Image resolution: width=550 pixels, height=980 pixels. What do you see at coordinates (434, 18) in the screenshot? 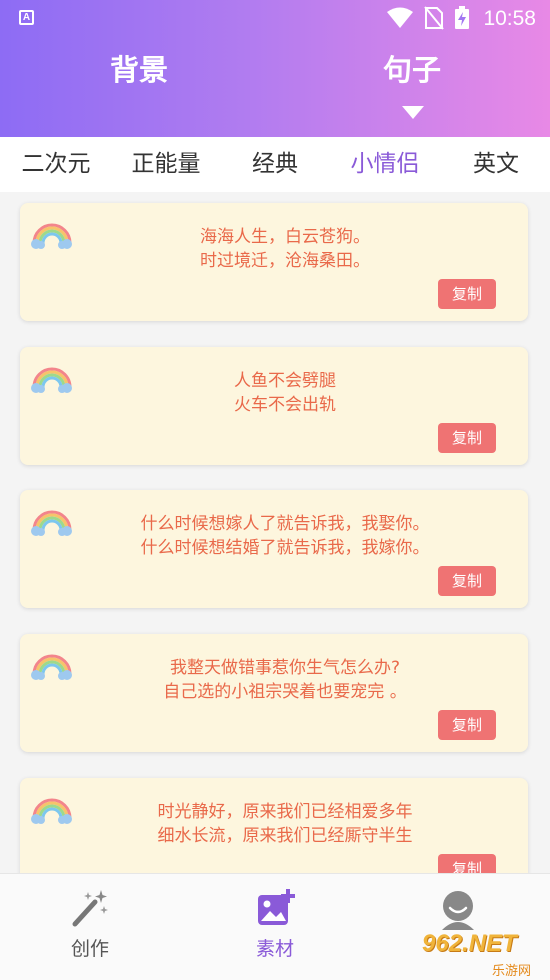
I see `no-sim-icon` at bounding box center [434, 18].